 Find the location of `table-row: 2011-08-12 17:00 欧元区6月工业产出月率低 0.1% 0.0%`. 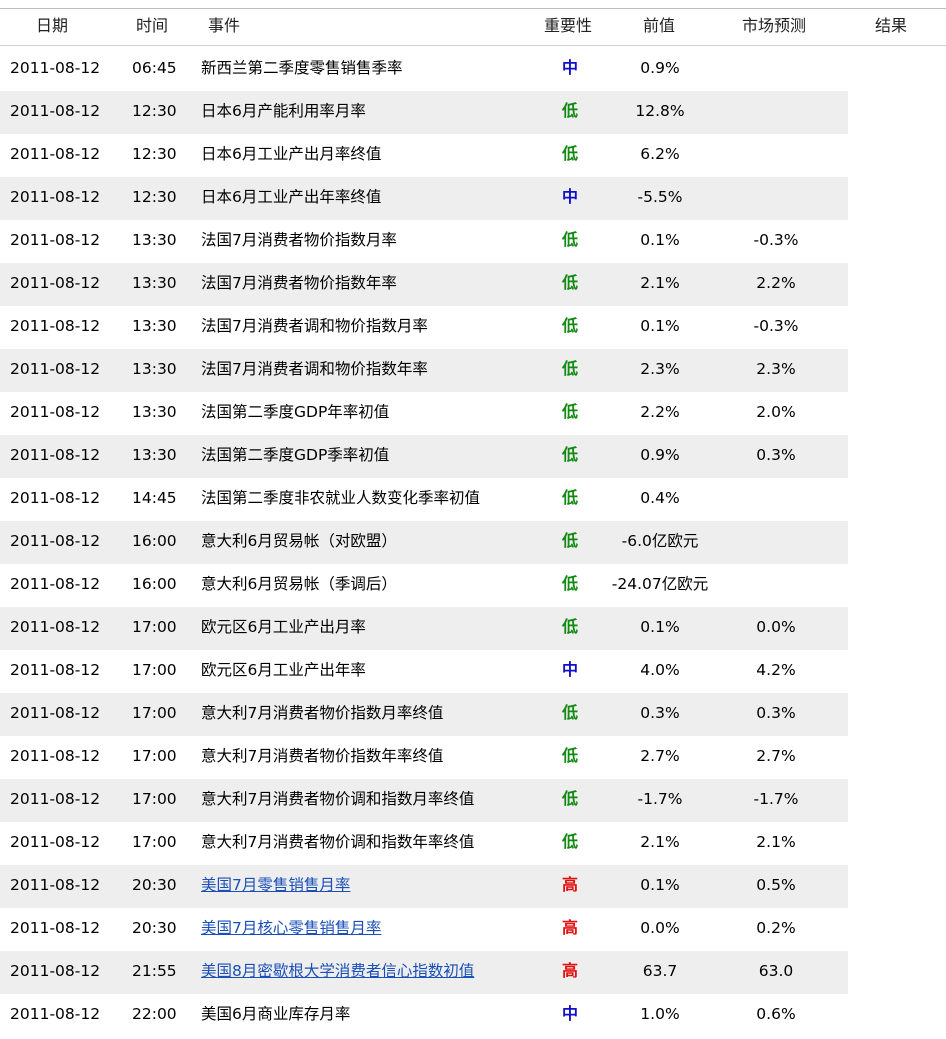

table-row: 2011-08-12 17:00 欧元区6月工业产出月率低 0.1% 0.0% is located at coordinates (424, 628).